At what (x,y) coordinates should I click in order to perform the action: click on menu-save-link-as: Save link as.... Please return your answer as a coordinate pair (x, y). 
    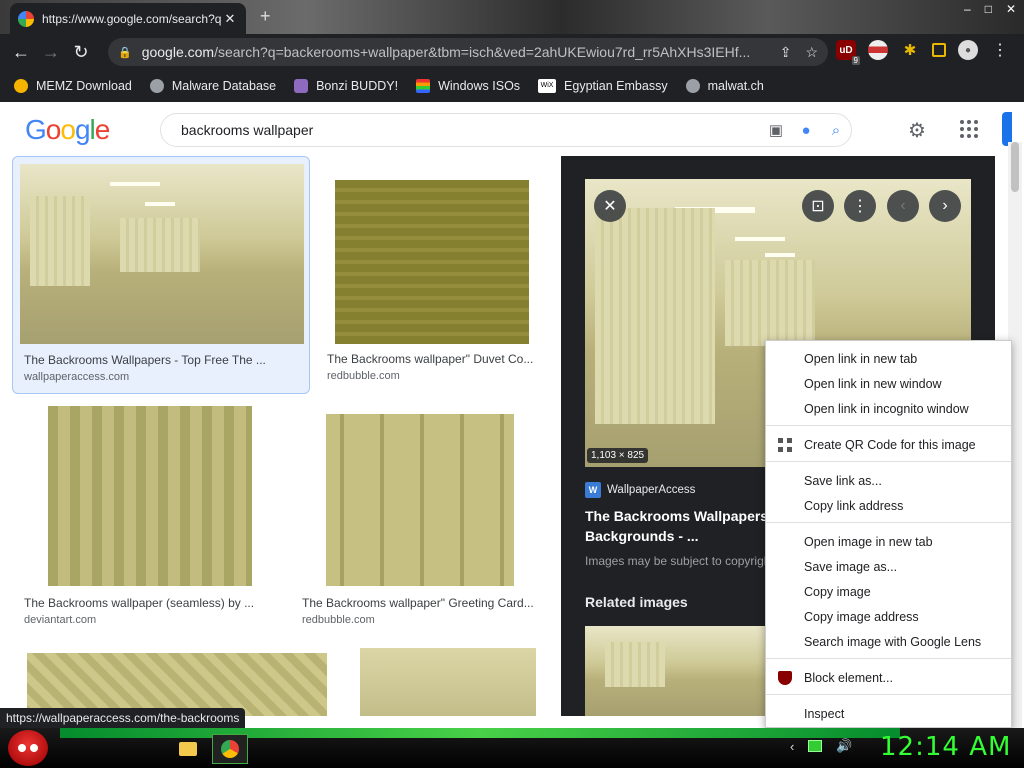
    Looking at the image, I should click on (888, 481).